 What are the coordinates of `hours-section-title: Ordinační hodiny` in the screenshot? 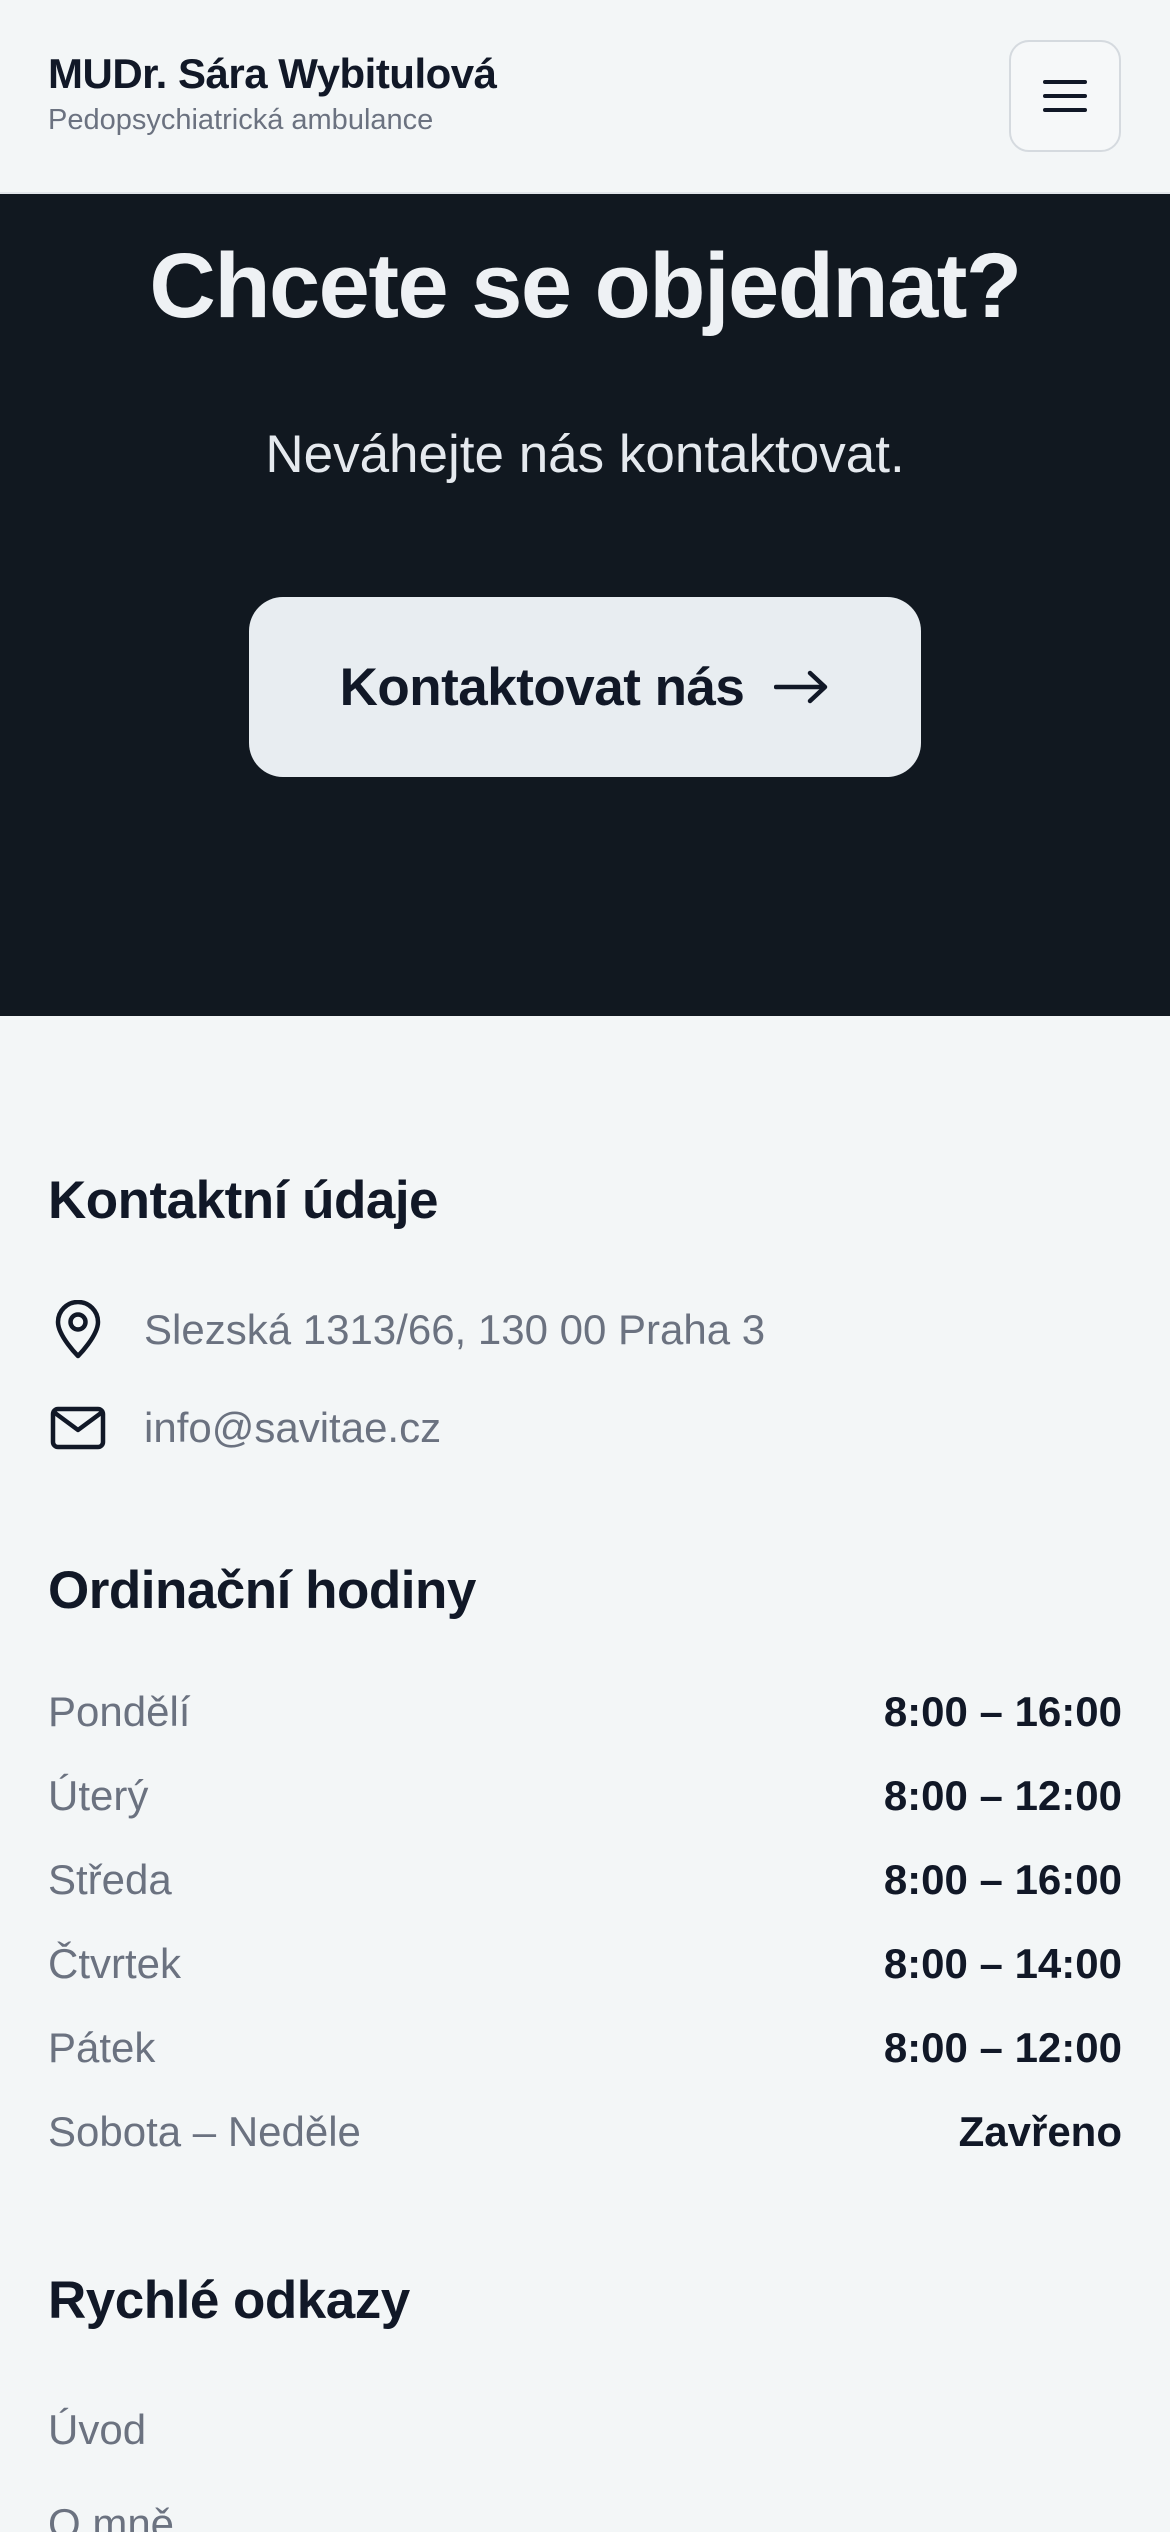 It's located at (262, 1590).